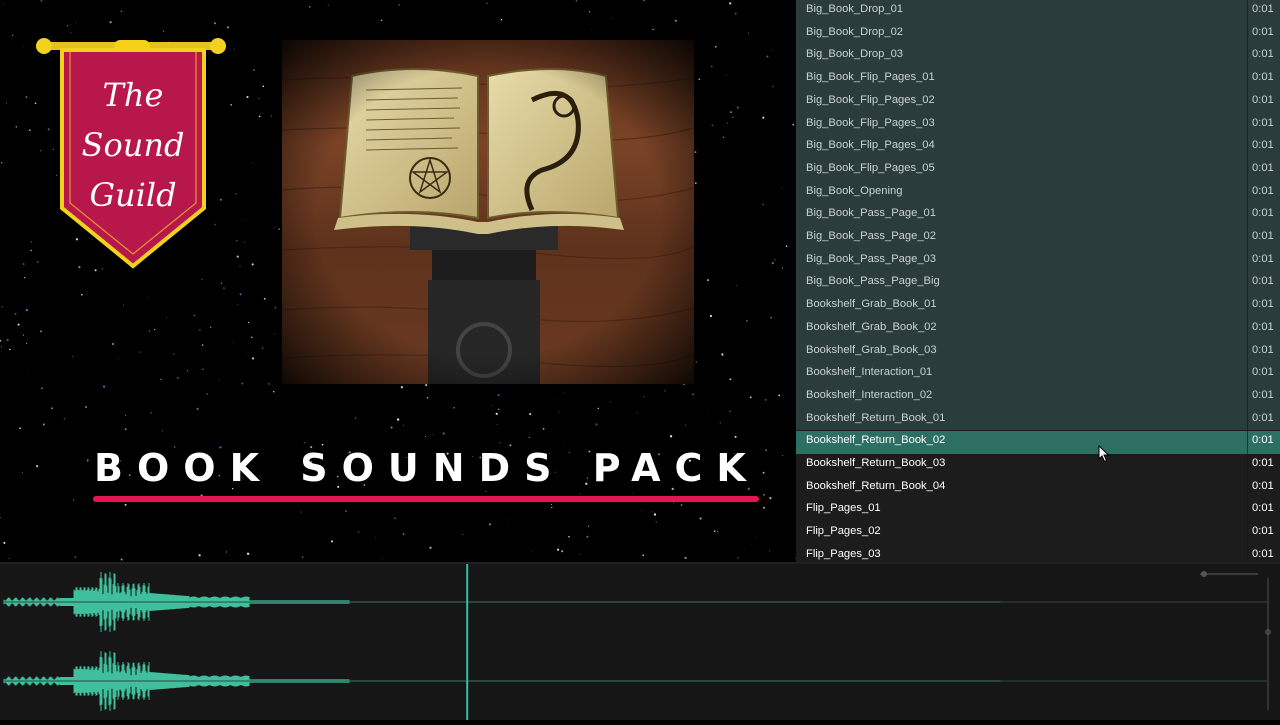 The width and height of the screenshot is (1280, 725). What do you see at coordinates (218, 46) in the screenshot?
I see `banner-knob-right` at bounding box center [218, 46].